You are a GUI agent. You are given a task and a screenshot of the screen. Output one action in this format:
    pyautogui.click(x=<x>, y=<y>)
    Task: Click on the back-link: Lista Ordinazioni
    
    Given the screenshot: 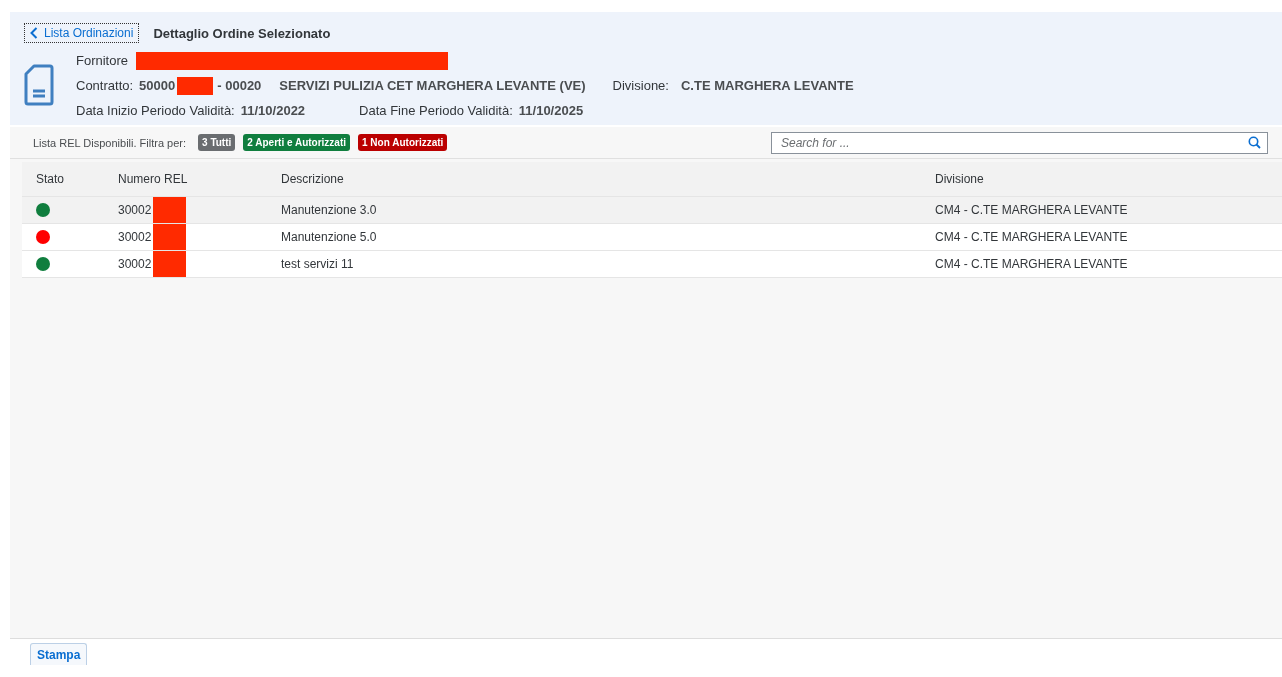 What is the action you would take?
    pyautogui.click(x=82, y=33)
    